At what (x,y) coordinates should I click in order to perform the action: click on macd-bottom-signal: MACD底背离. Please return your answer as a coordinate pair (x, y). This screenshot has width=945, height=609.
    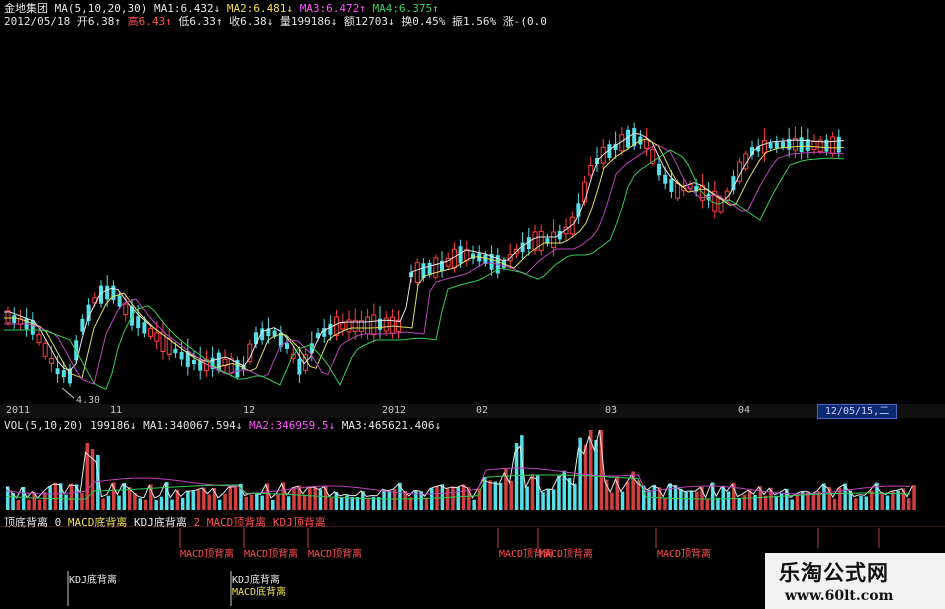
    Looking at the image, I should click on (259, 592).